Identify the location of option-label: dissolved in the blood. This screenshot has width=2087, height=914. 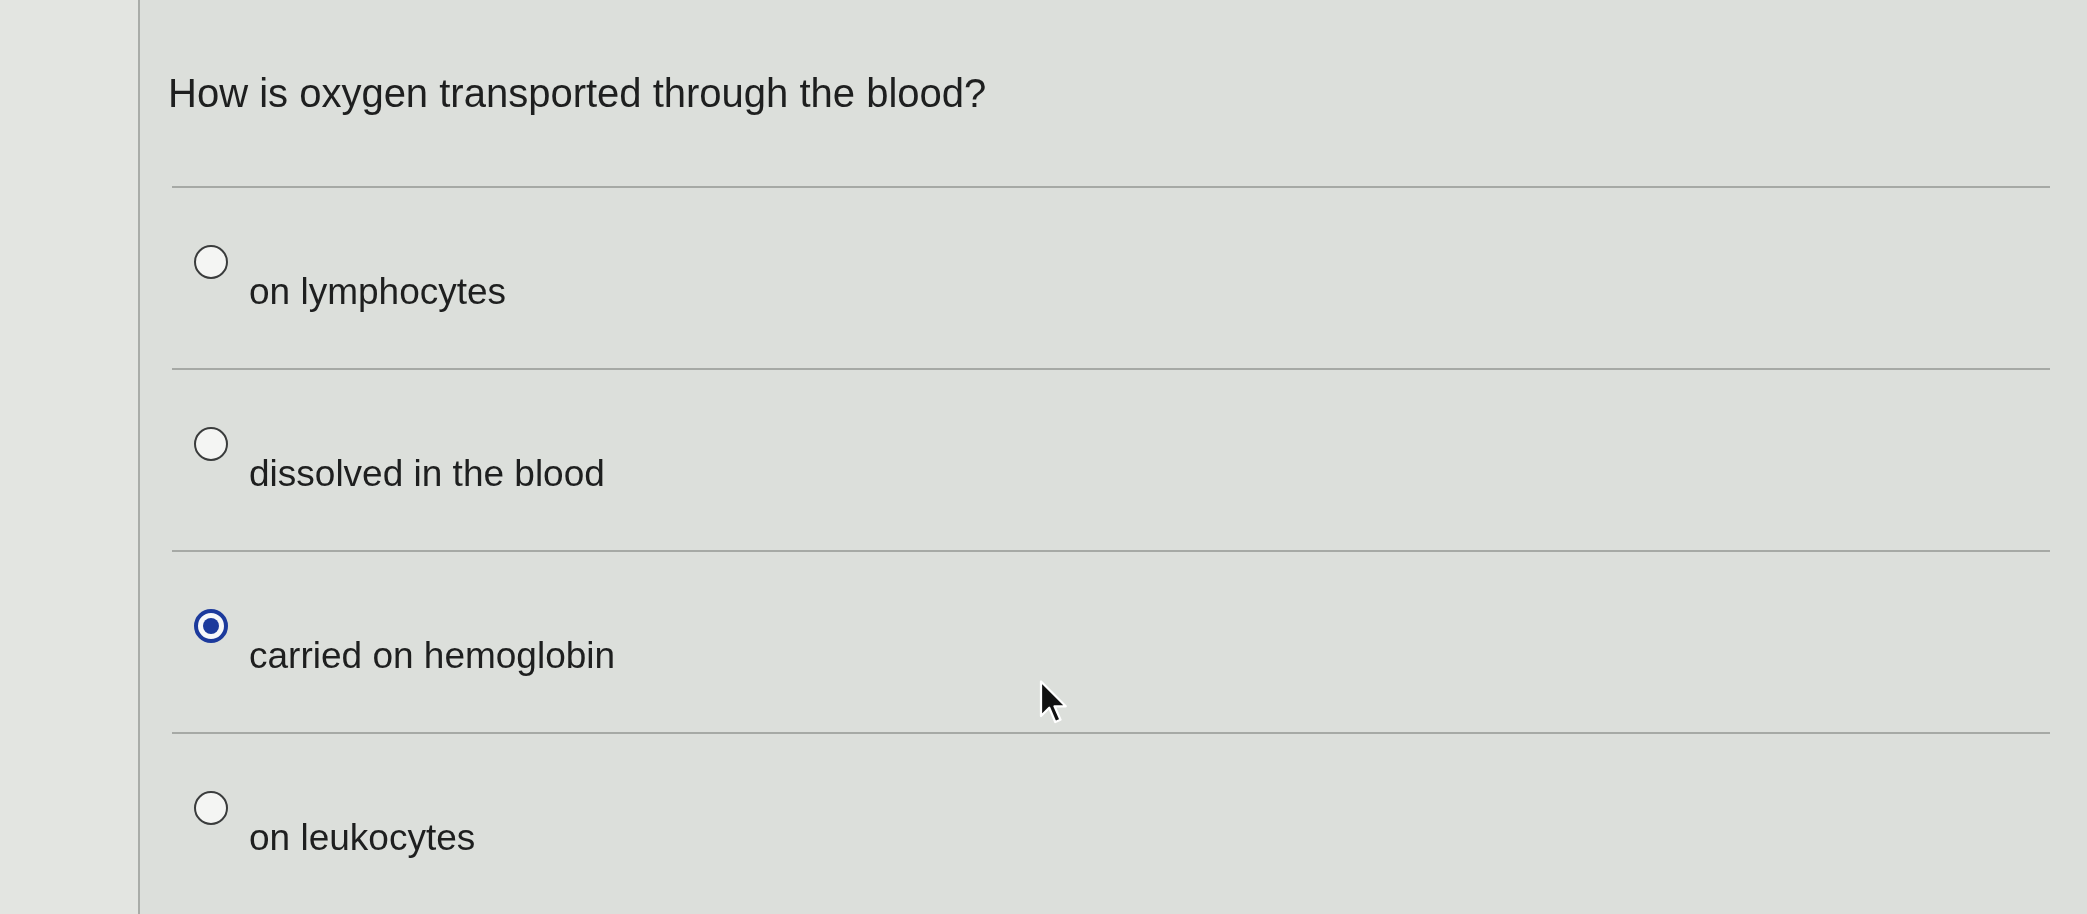
(427, 474).